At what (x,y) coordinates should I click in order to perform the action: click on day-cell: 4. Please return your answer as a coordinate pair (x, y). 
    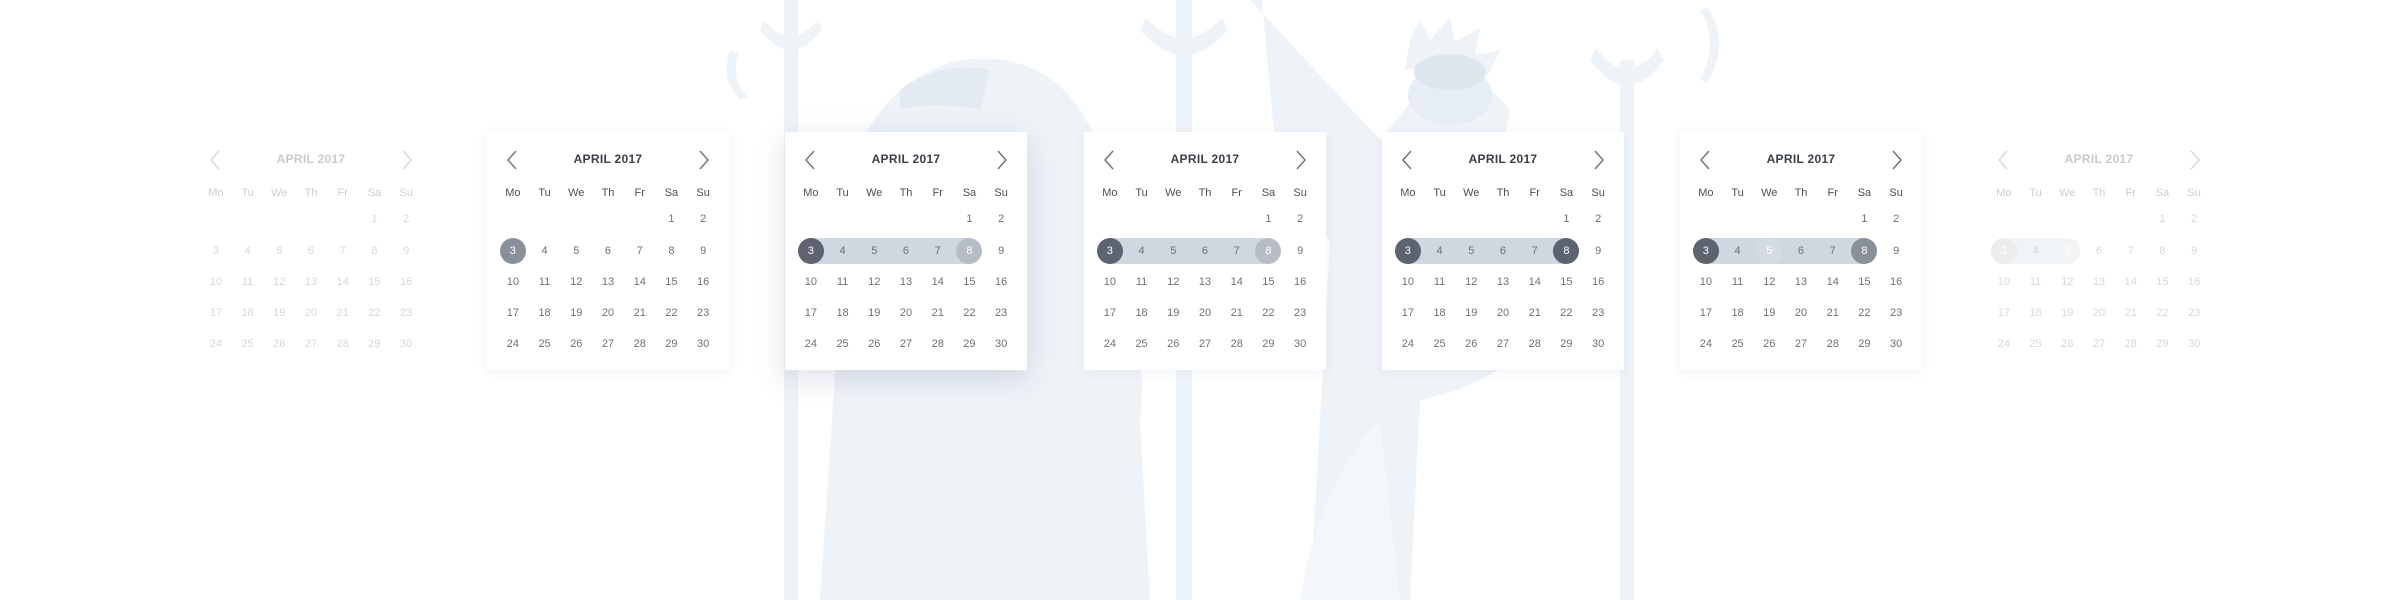
    Looking at the image, I should click on (2035, 251).